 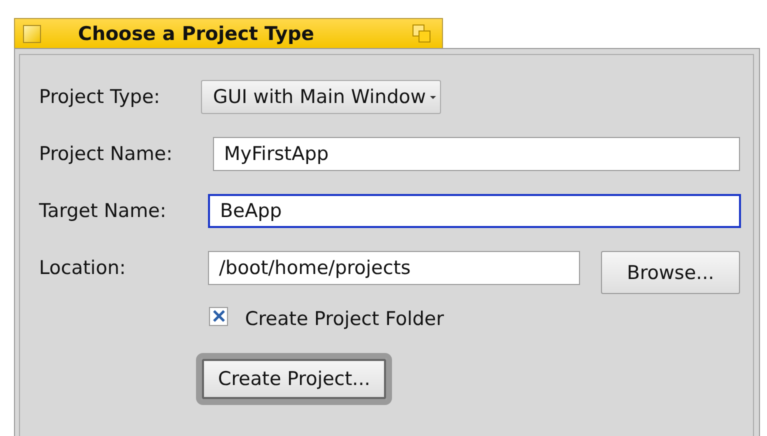 What do you see at coordinates (344, 319) in the screenshot?
I see `checkbox-label: Create Project Folder` at bounding box center [344, 319].